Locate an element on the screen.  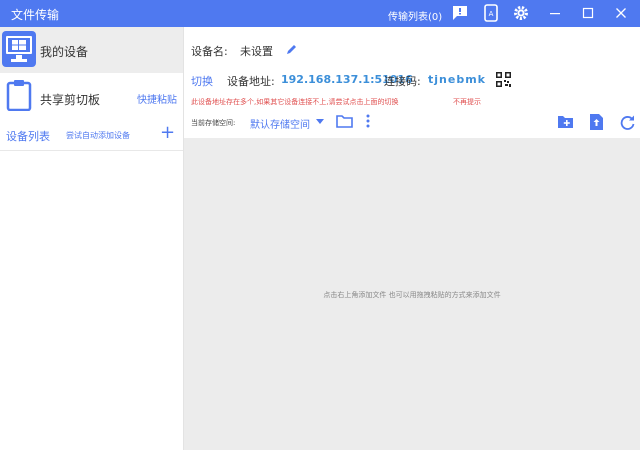
empty-files-hint: 点击右上角添加文件 也可以用拖拽粘贴的方式来添加文件 is located at coordinates (412, 295).